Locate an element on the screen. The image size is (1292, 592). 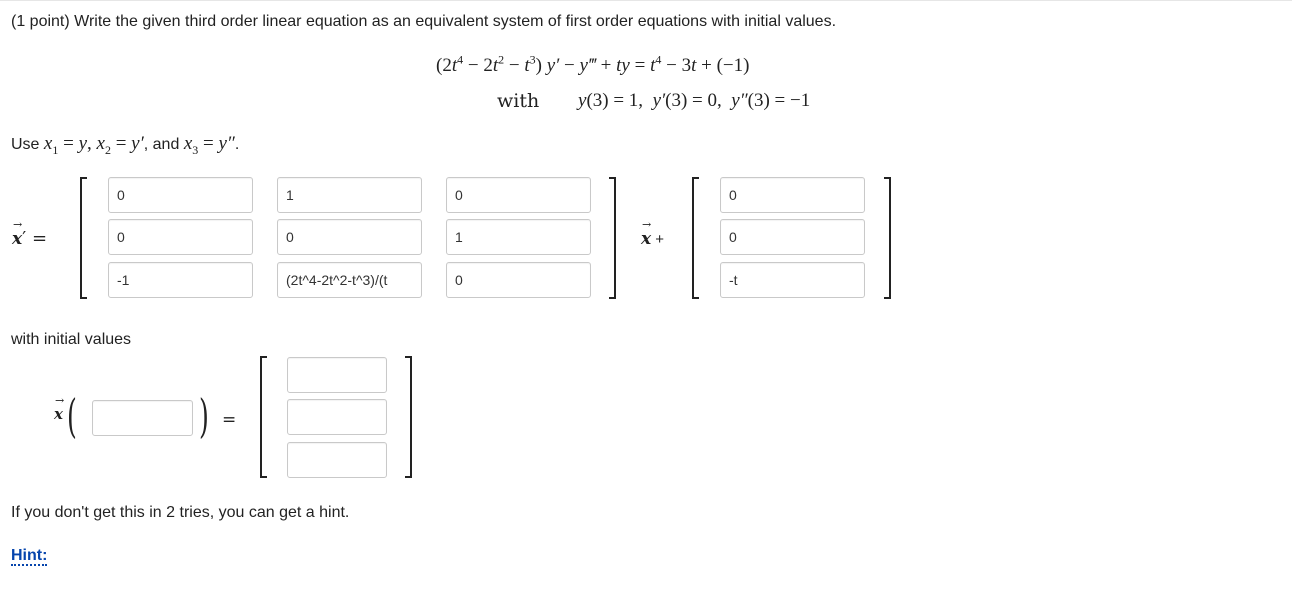
vector-left-bracket is located at coordinates (695, 238).